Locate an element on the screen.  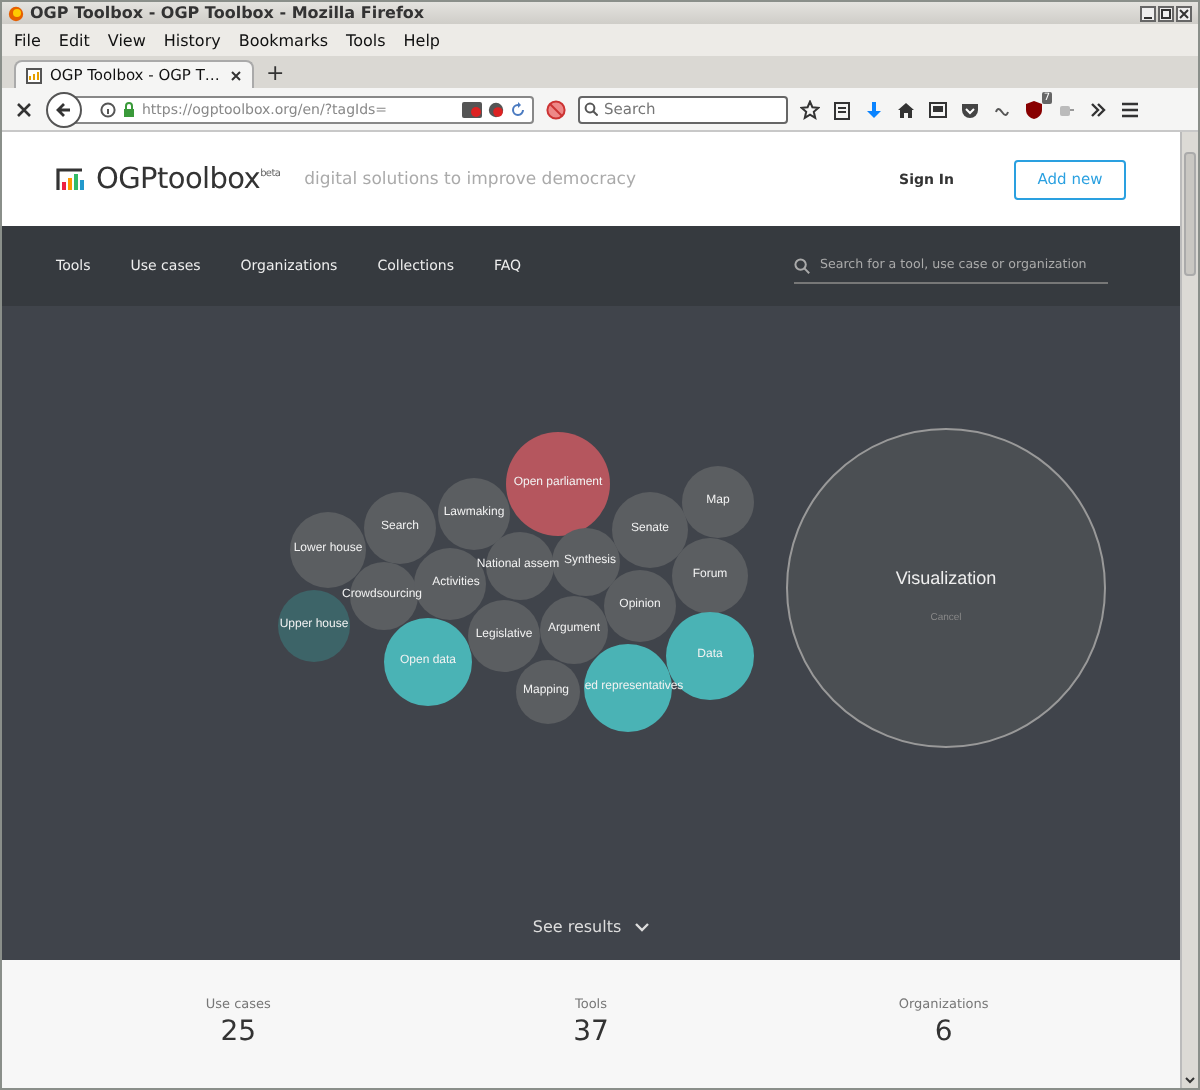
blocked-media-icon is located at coordinates (496, 109).